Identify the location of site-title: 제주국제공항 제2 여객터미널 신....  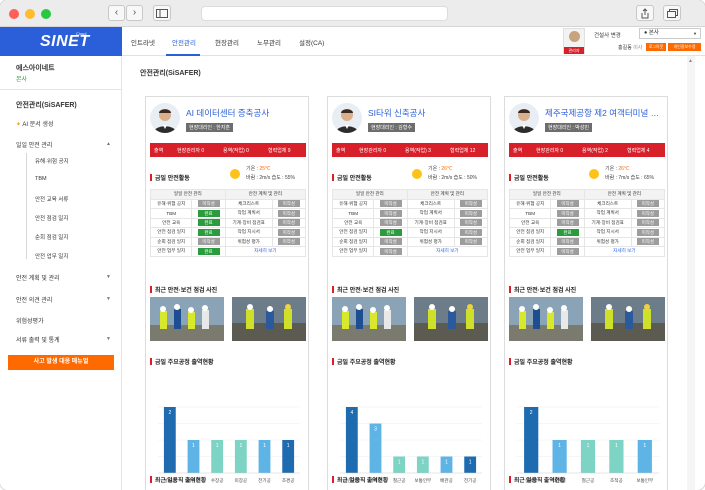
(605, 113).